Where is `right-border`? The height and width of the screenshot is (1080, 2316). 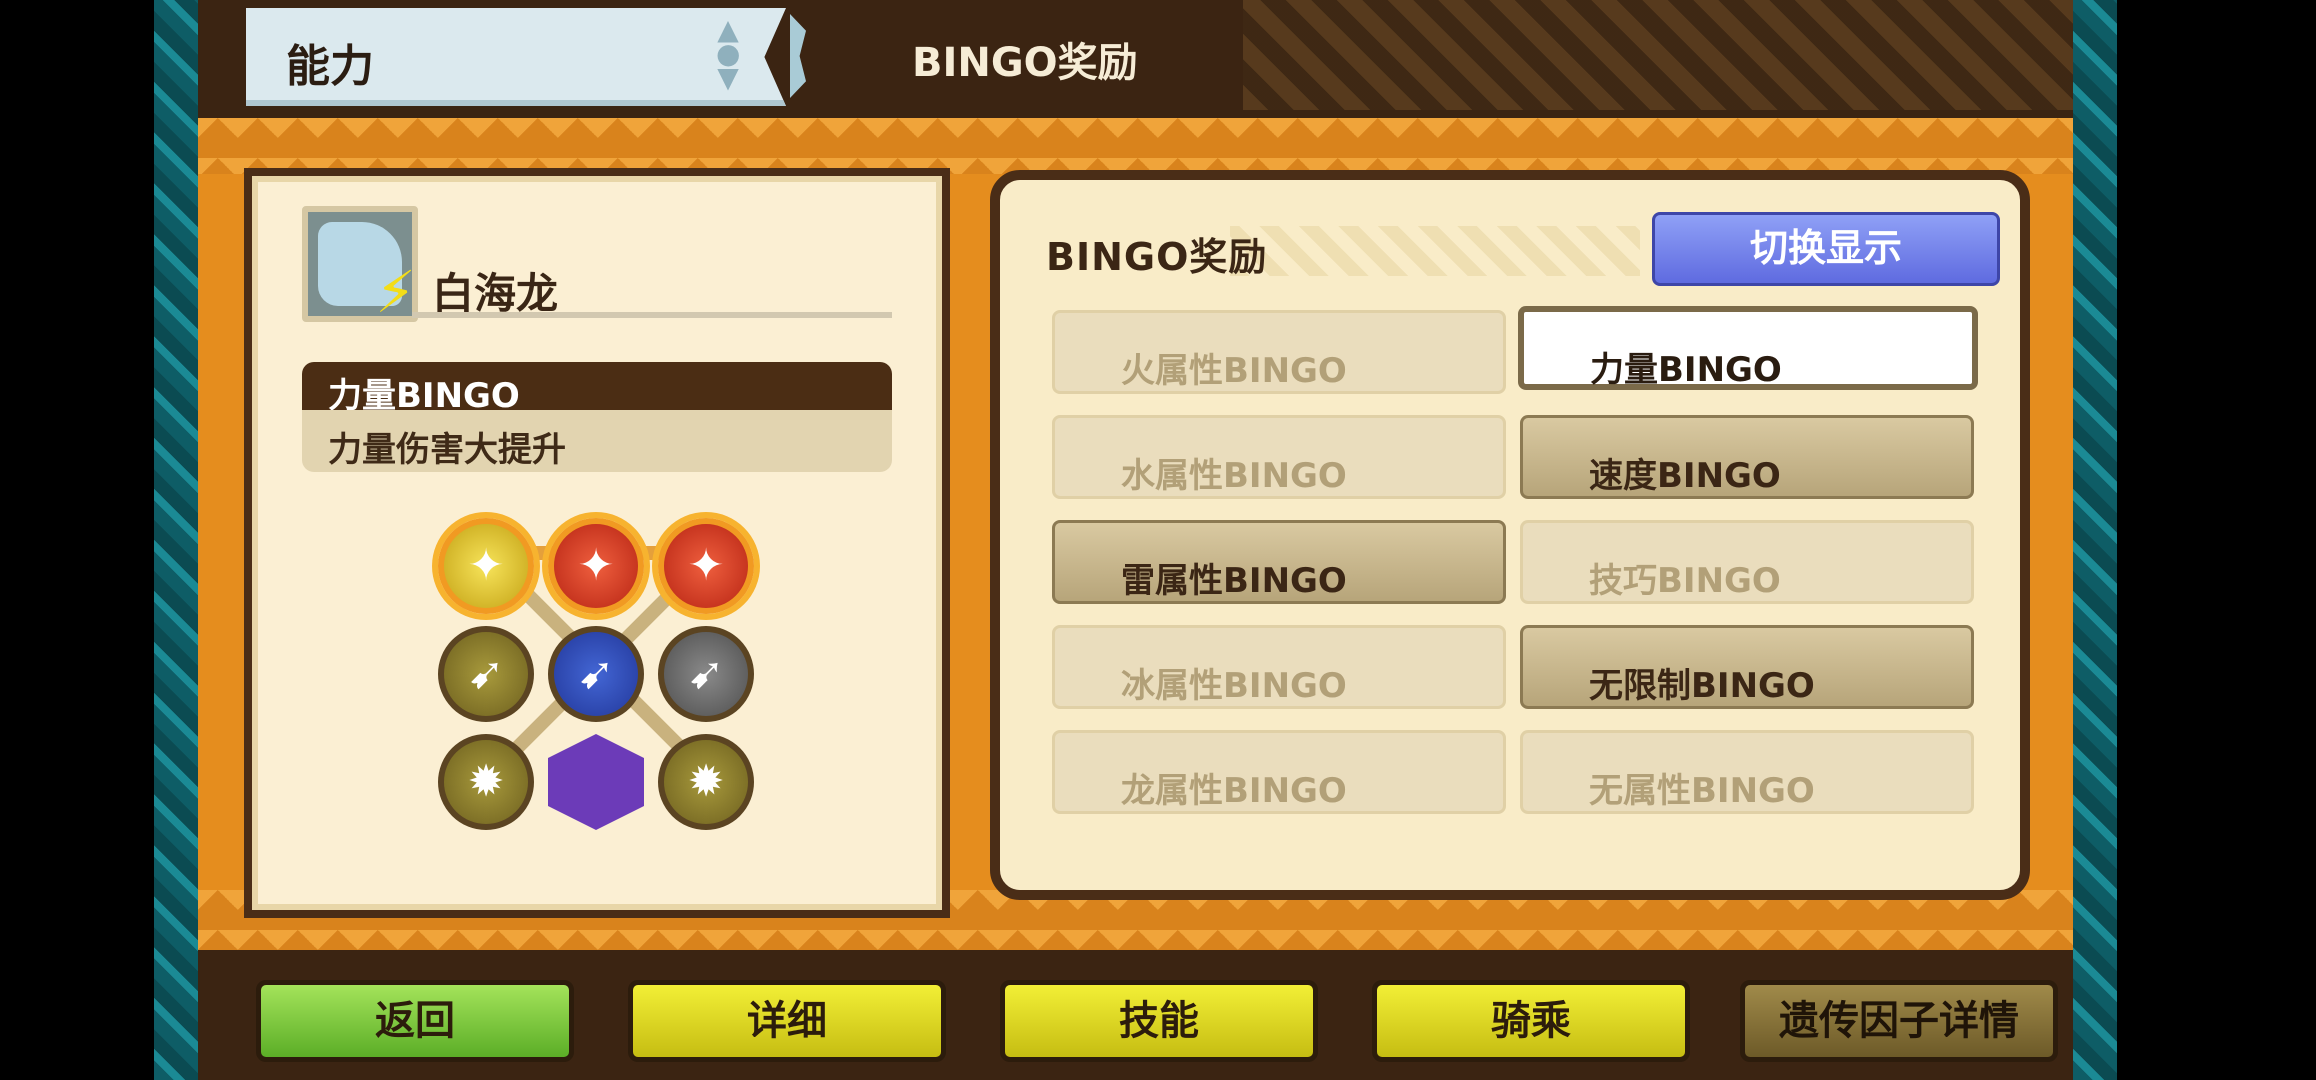
right-border is located at coordinates (2095, 540).